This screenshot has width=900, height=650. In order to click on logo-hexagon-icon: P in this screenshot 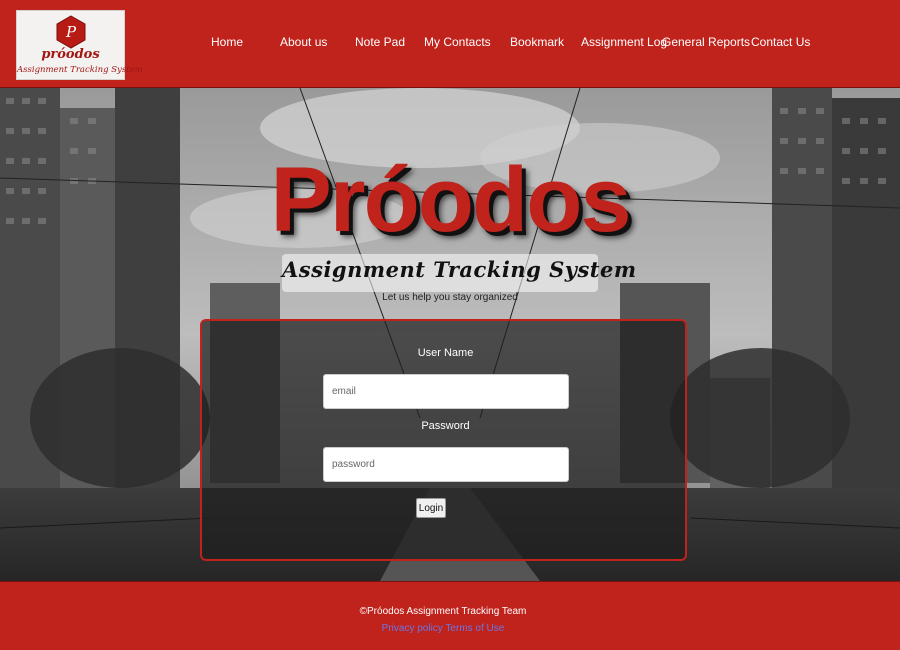, I will do `click(71, 32)`.